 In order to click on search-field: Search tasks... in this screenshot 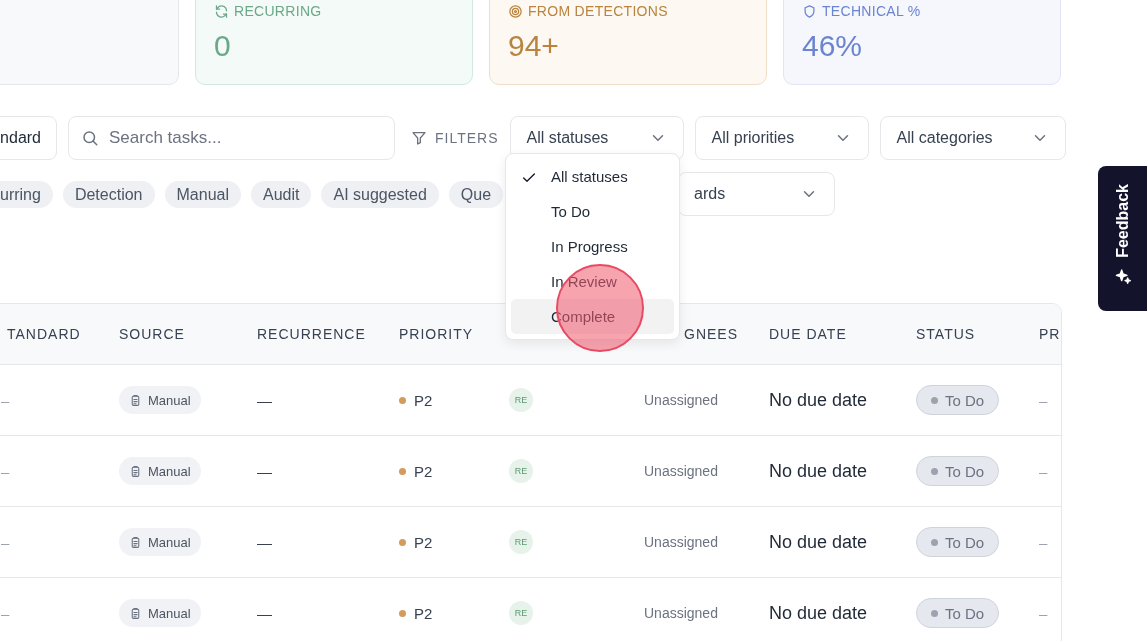, I will do `click(231, 138)`.